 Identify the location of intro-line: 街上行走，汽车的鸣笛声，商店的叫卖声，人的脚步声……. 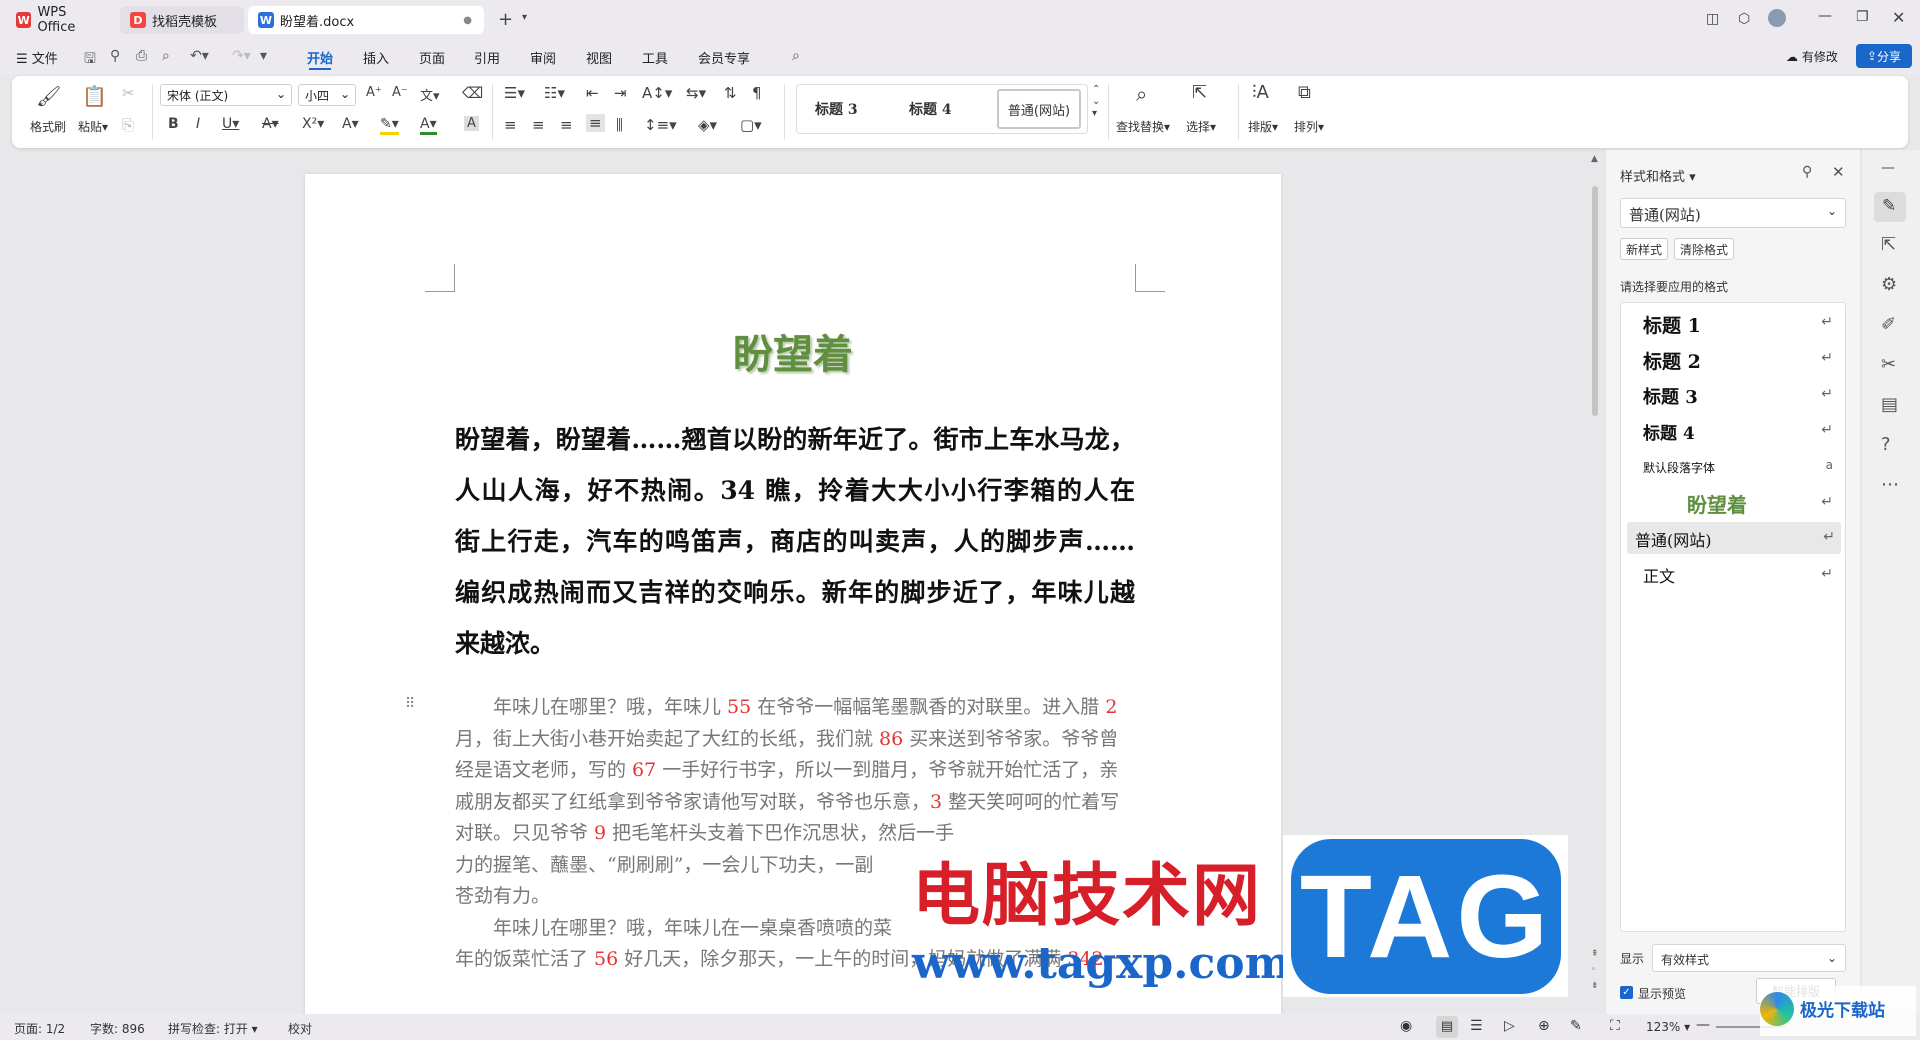
(795, 540).